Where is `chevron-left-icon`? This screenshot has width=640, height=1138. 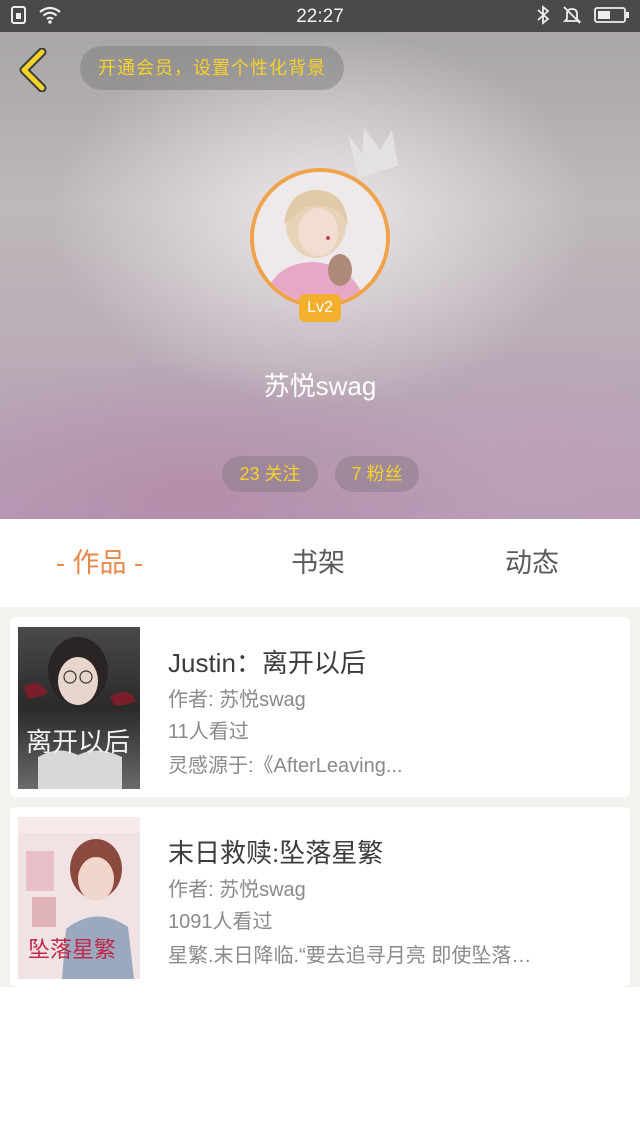 chevron-left-icon is located at coordinates (33, 70).